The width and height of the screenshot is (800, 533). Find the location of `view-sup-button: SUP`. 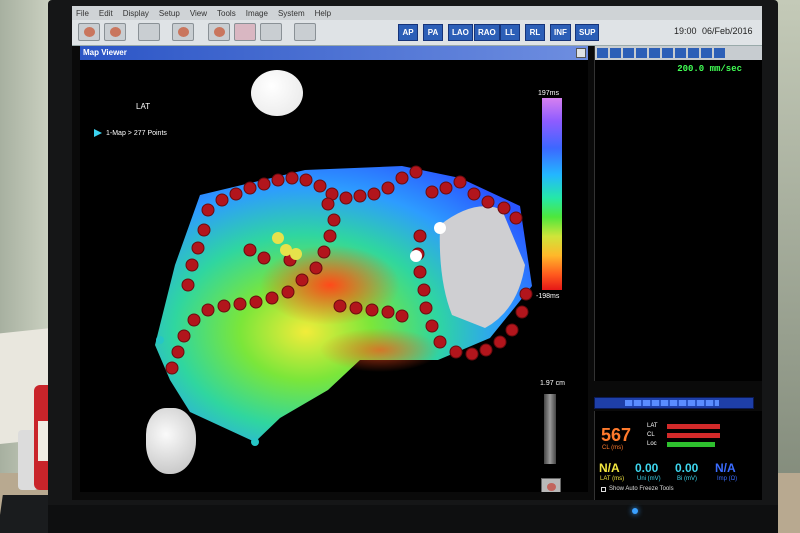

view-sup-button: SUP is located at coordinates (587, 32).